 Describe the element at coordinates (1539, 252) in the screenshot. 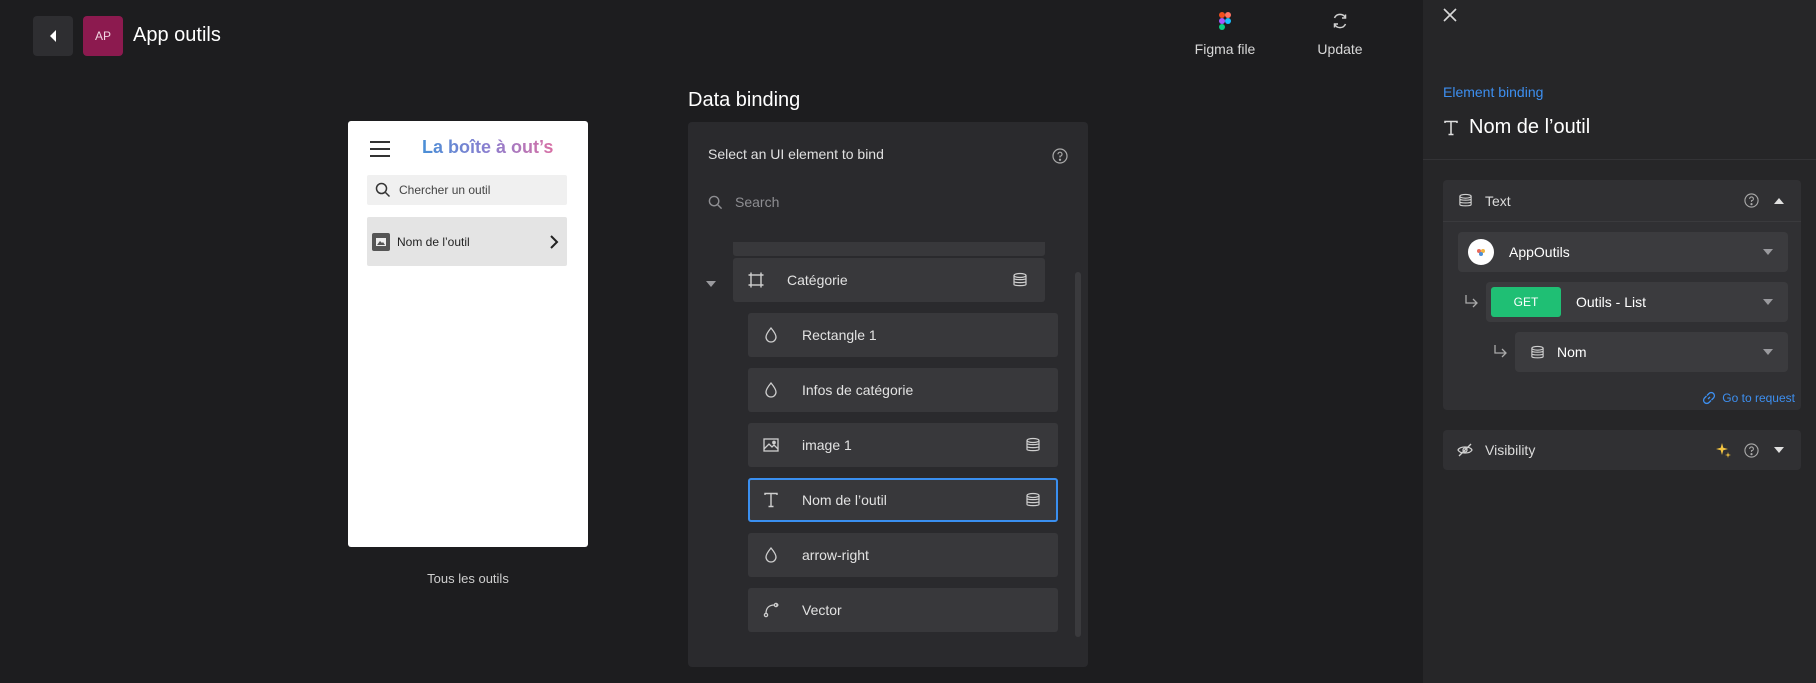

I see `datasource-value: AppOutils` at that location.